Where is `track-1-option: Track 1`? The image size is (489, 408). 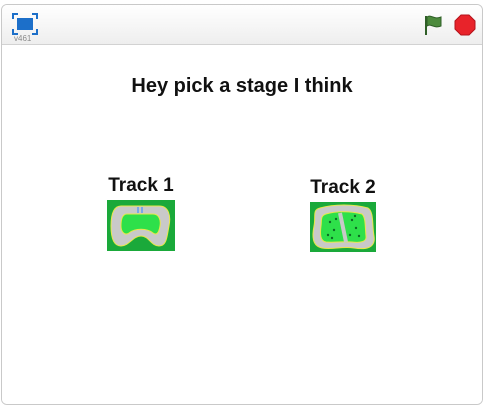
track-1-option: Track 1 is located at coordinates (141, 213).